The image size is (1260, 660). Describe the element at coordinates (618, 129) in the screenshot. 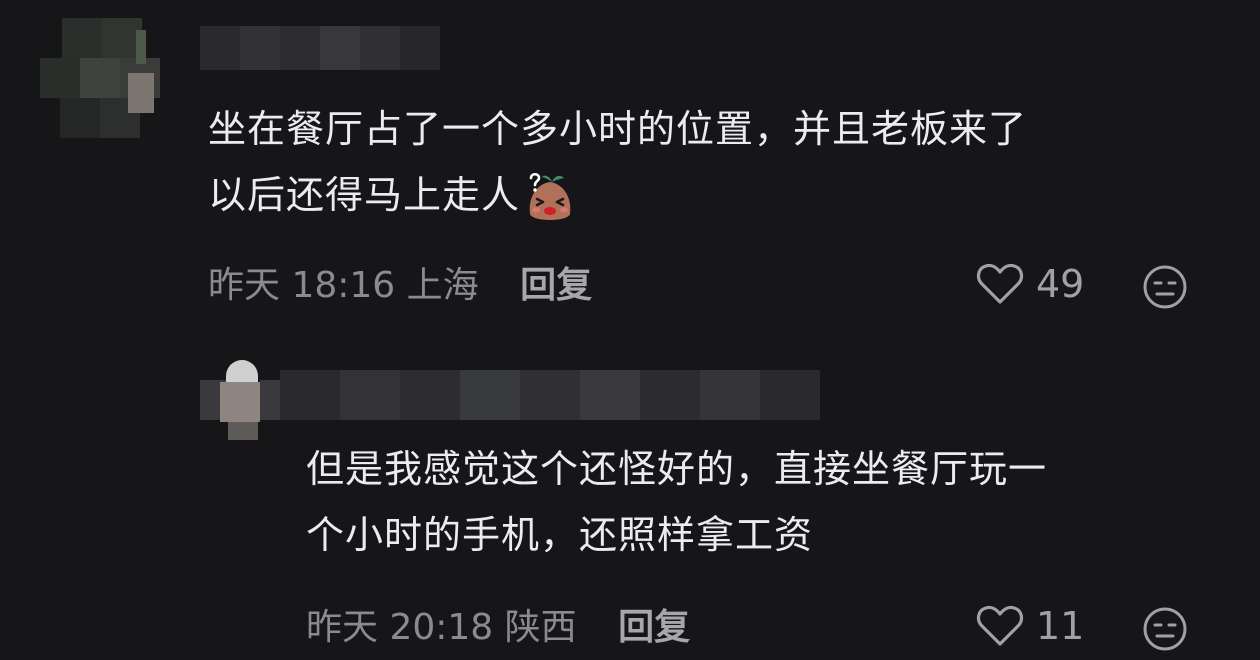

I see `comment-line: 坐在餐厅占了一个多小时的位置，并且老板来了` at that location.